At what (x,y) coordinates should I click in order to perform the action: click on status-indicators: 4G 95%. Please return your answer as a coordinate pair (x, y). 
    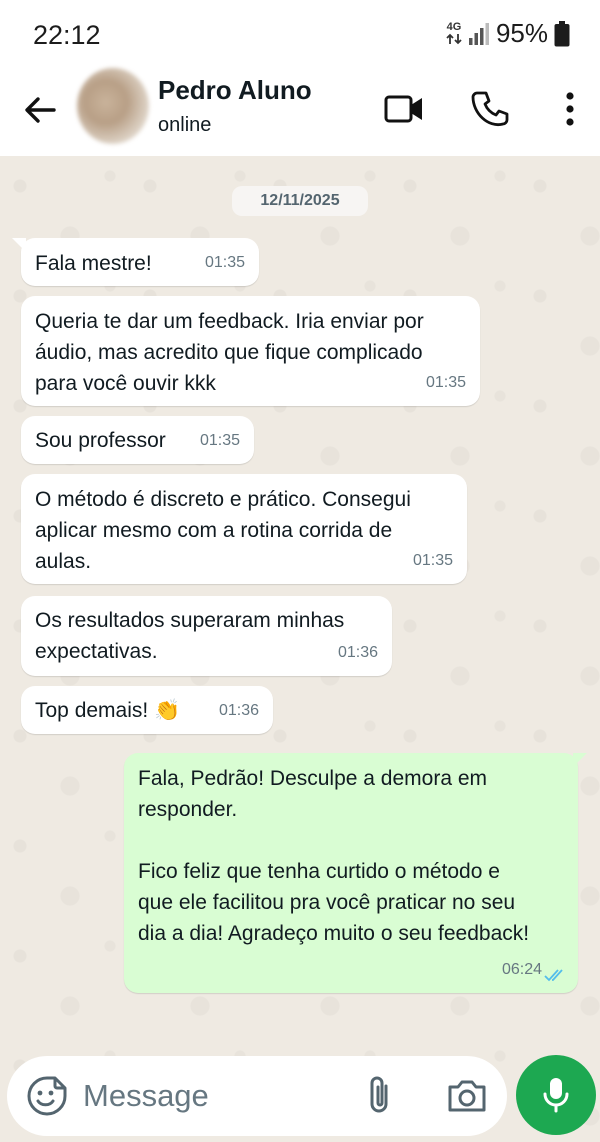
    Looking at the image, I should click on (508, 33).